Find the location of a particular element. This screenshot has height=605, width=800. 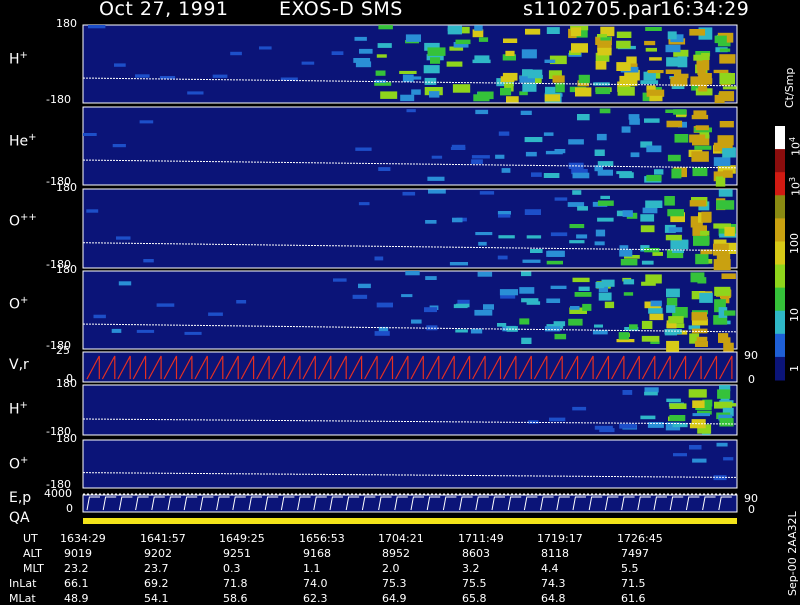

ephemeris-cell: 7497 is located at coordinates (635, 553).